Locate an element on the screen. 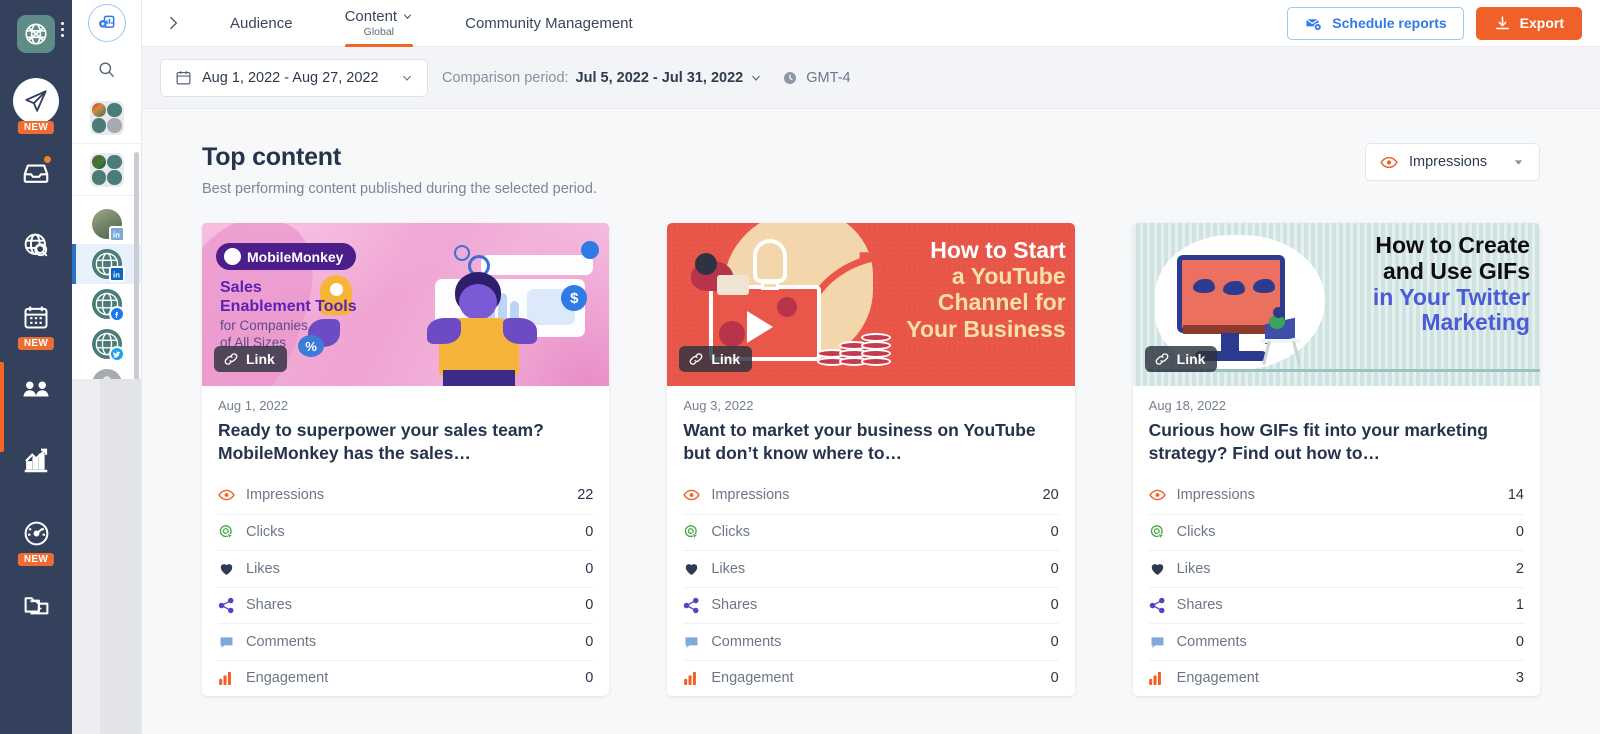 The image size is (1600, 734). profile-search-row is located at coordinates (106, 69).